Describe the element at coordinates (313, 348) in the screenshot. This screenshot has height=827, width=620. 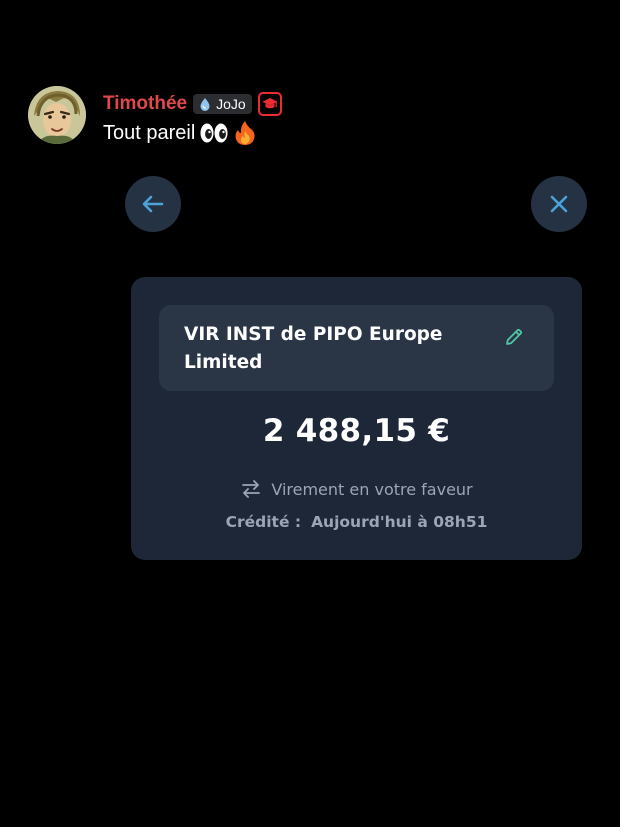
I see `transaction-label: VIR INST de PIPO Europe Limited` at that location.